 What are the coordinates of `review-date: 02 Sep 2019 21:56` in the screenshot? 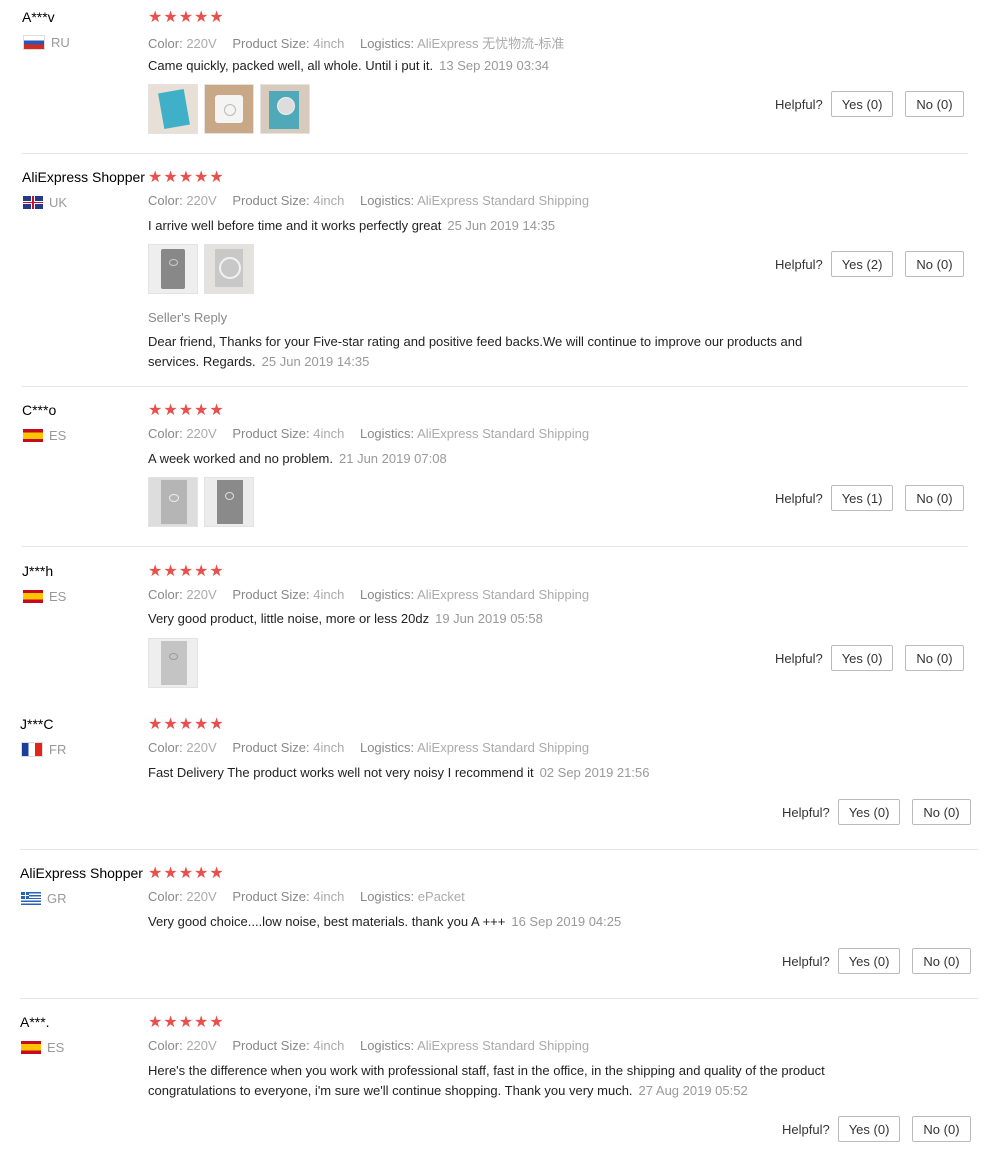 It's located at (594, 772).